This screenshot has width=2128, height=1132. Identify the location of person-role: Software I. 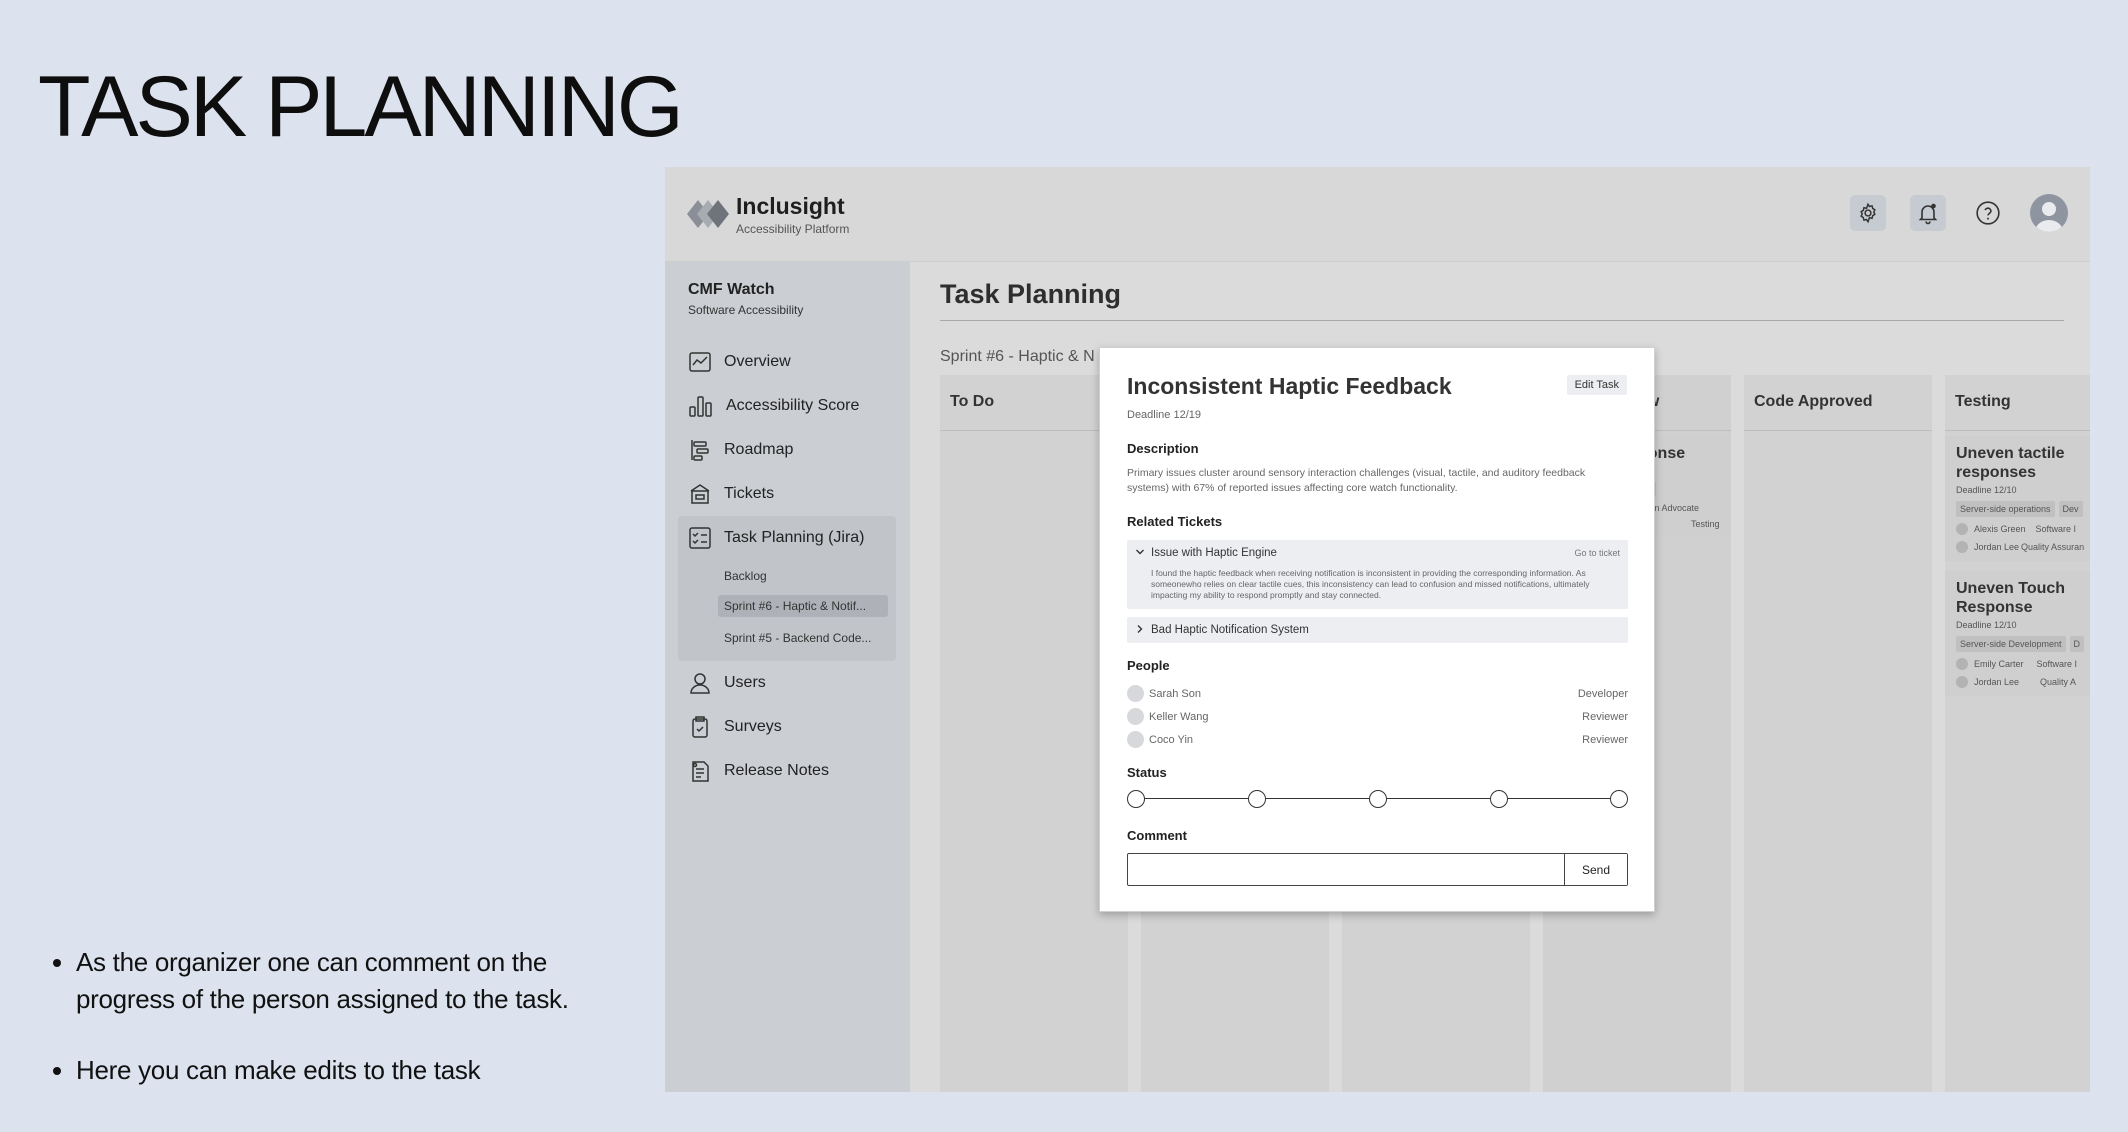
(2056, 529).